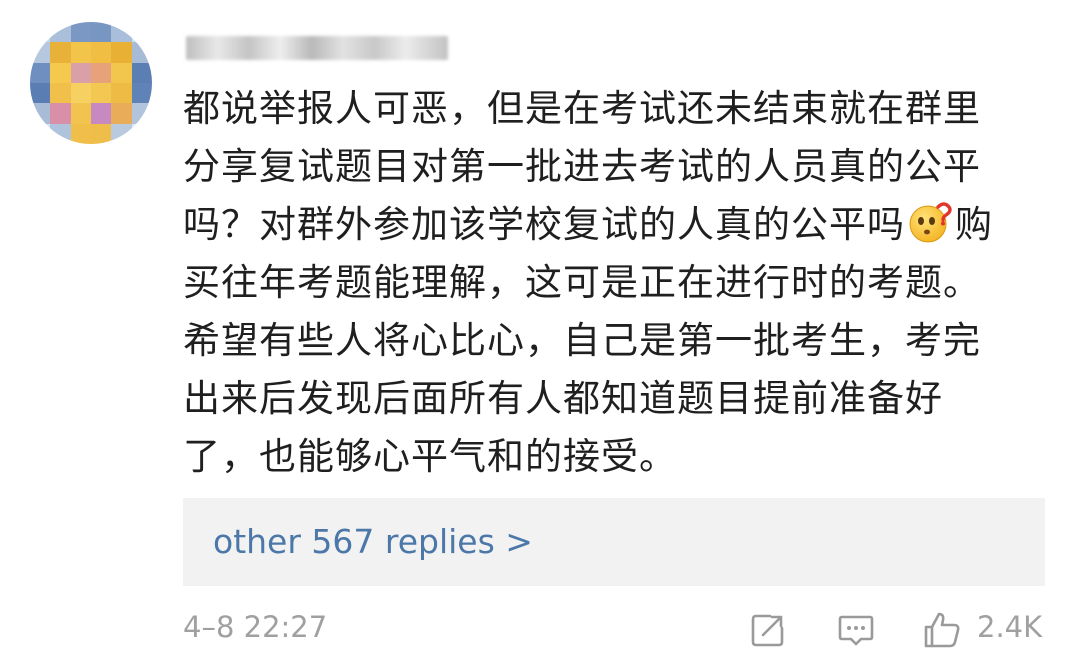  I want to click on comment-line: 希望有些人将心比心，自己是第一批考生，考完, so click(582, 340).